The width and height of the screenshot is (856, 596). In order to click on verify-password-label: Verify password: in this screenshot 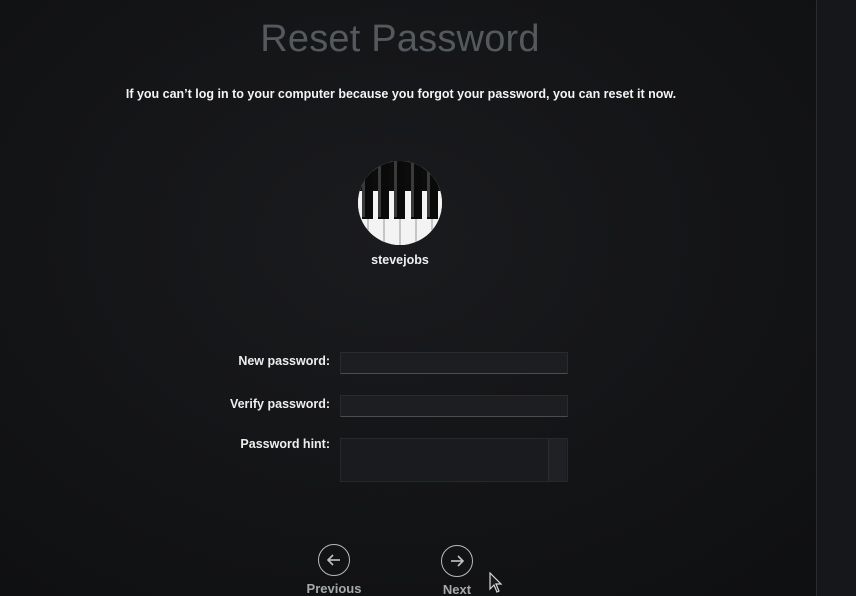, I will do `click(279, 404)`.